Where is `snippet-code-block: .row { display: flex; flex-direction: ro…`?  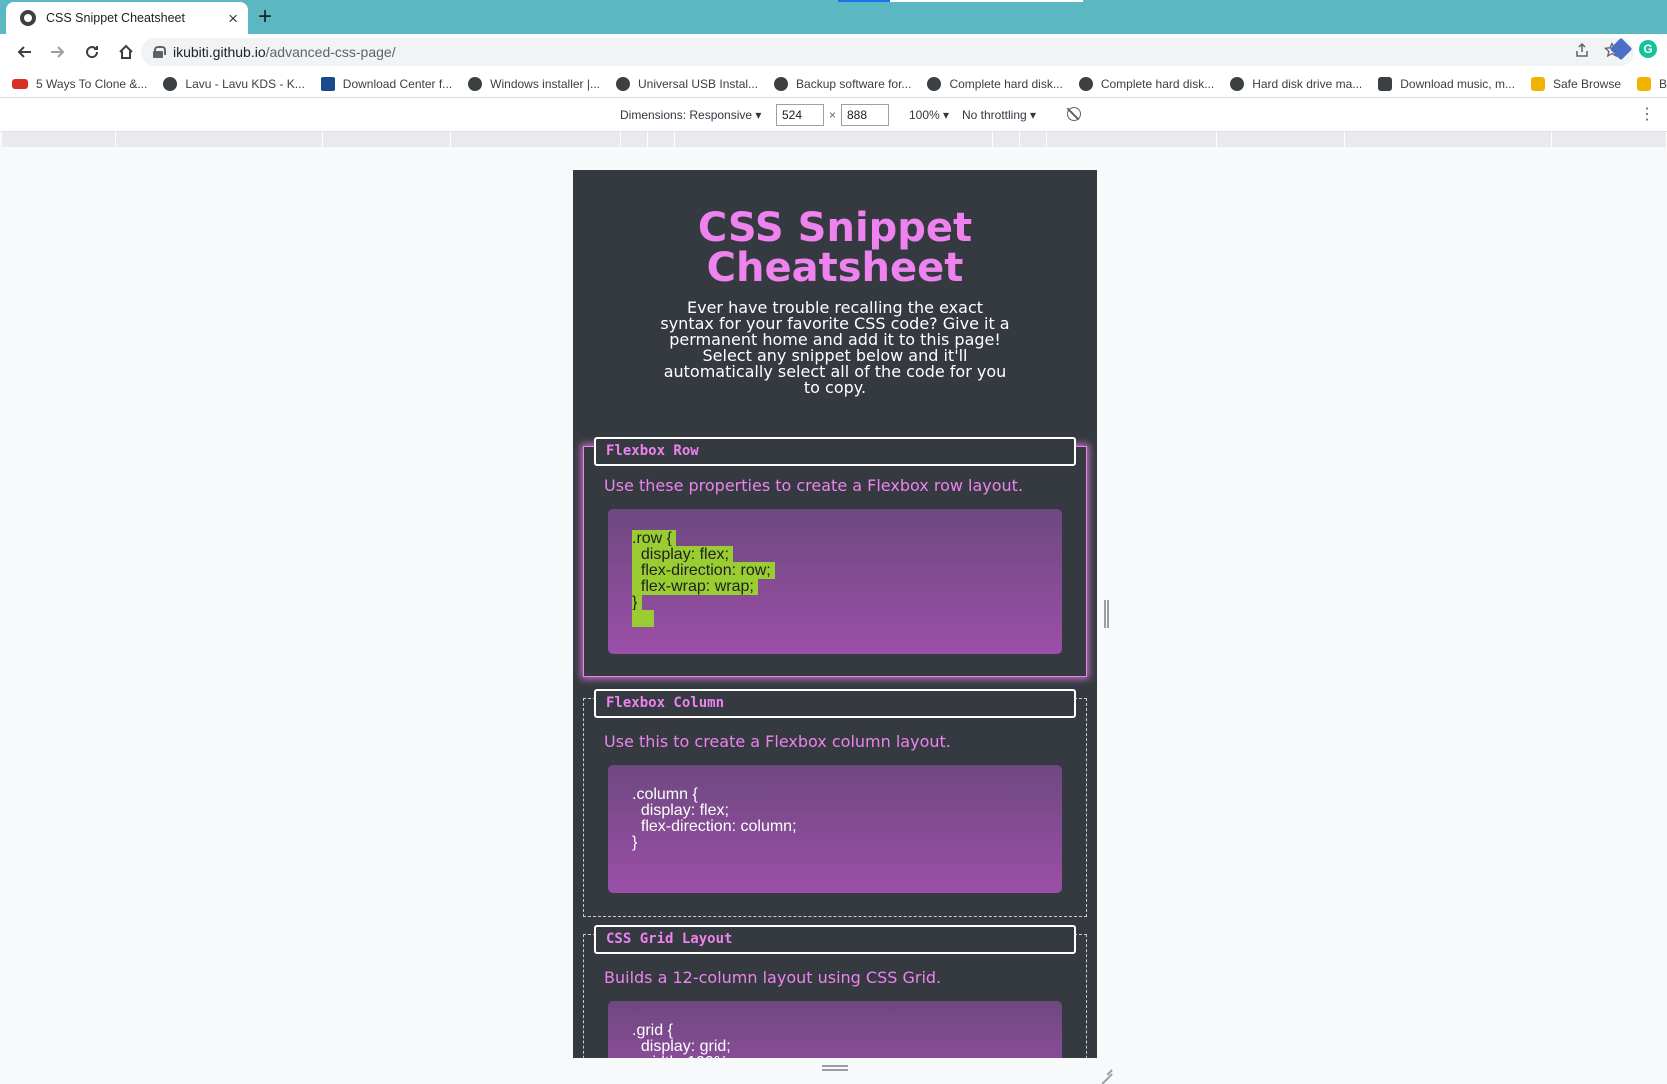
snippet-code-block: .row { display: flex; flex-direction: ro… is located at coordinates (835, 581).